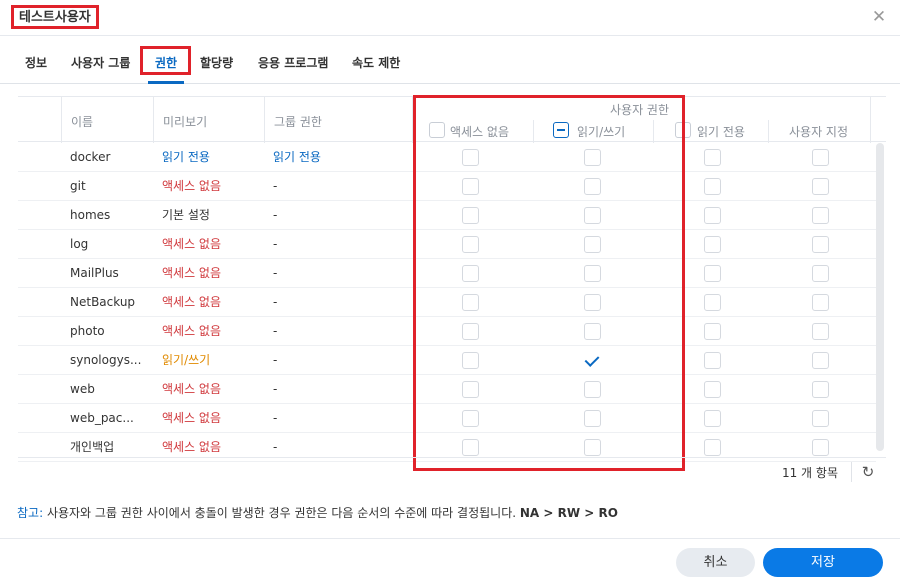 The width and height of the screenshot is (900, 583). I want to click on header-group-permission: 그룹 권한, so click(298, 121).